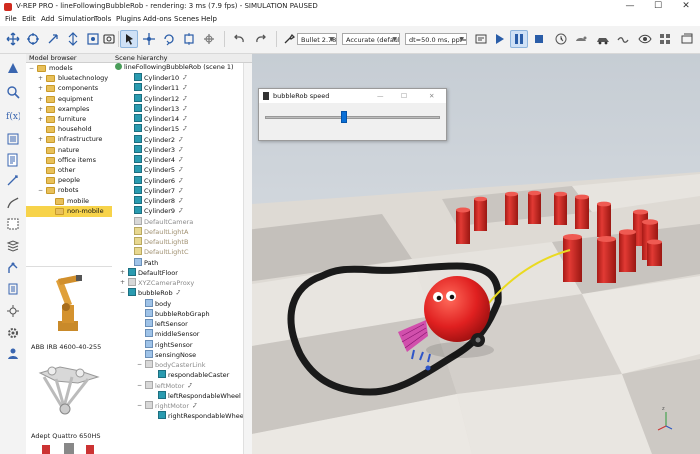  Describe the element at coordinates (665, 39) in the screenshot. I see `page-selector-icon` at that location.